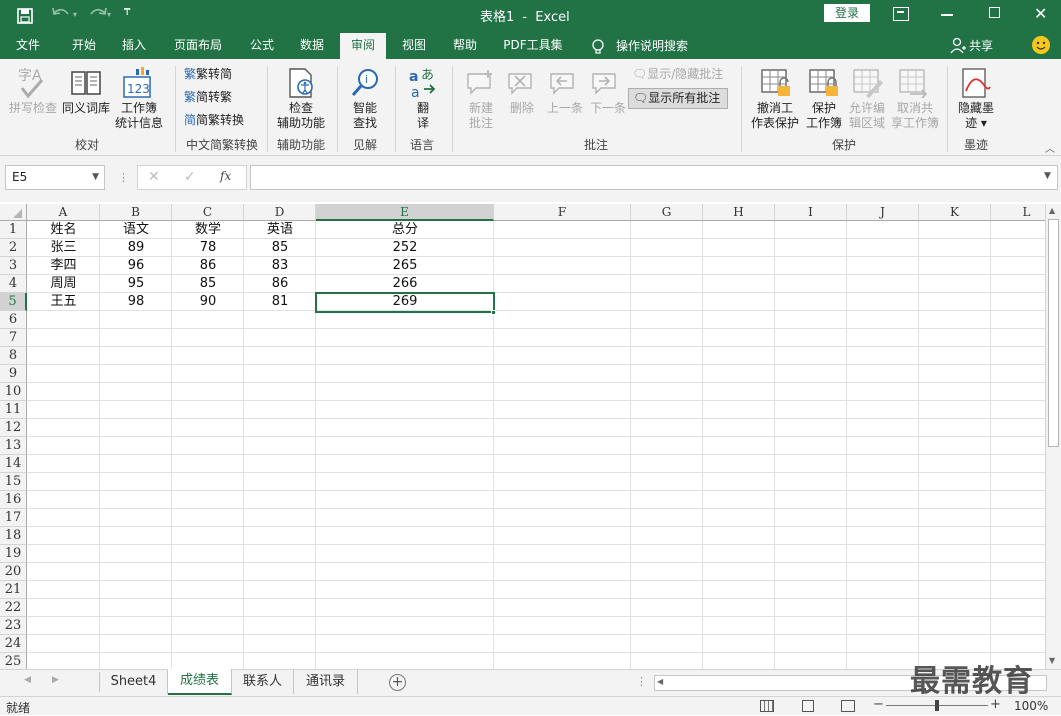 The width and height of the screenshot is (1061, 716). I want to click on row-header: 15, so click(13, 482).